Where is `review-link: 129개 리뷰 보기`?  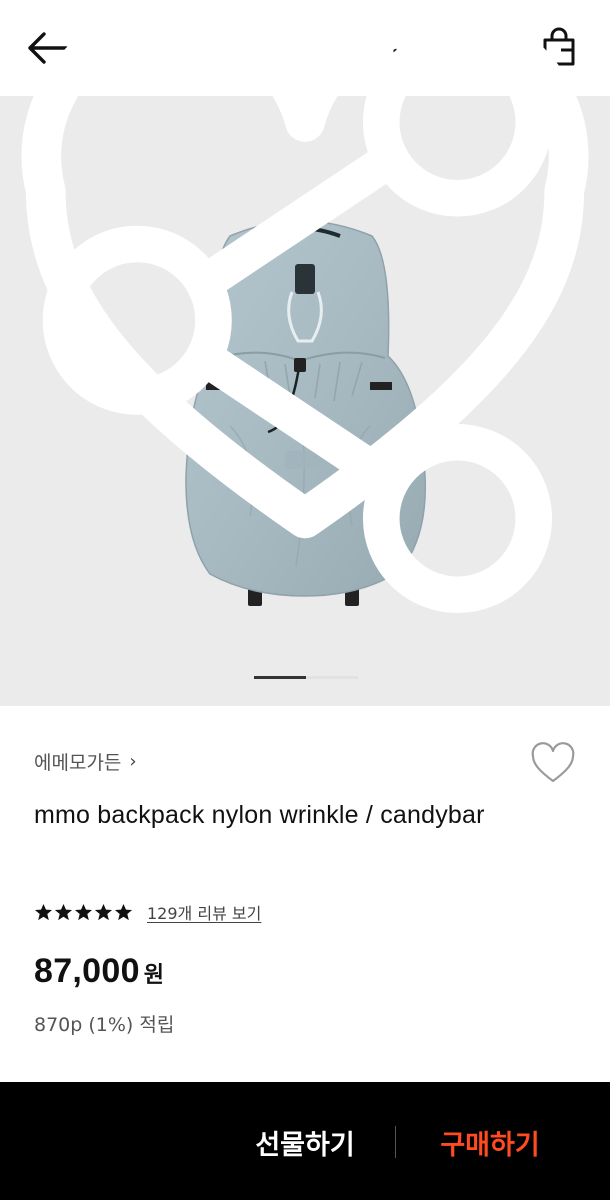
review-link: 129개 리뷰 보기 is located at coordinates (204, 912).